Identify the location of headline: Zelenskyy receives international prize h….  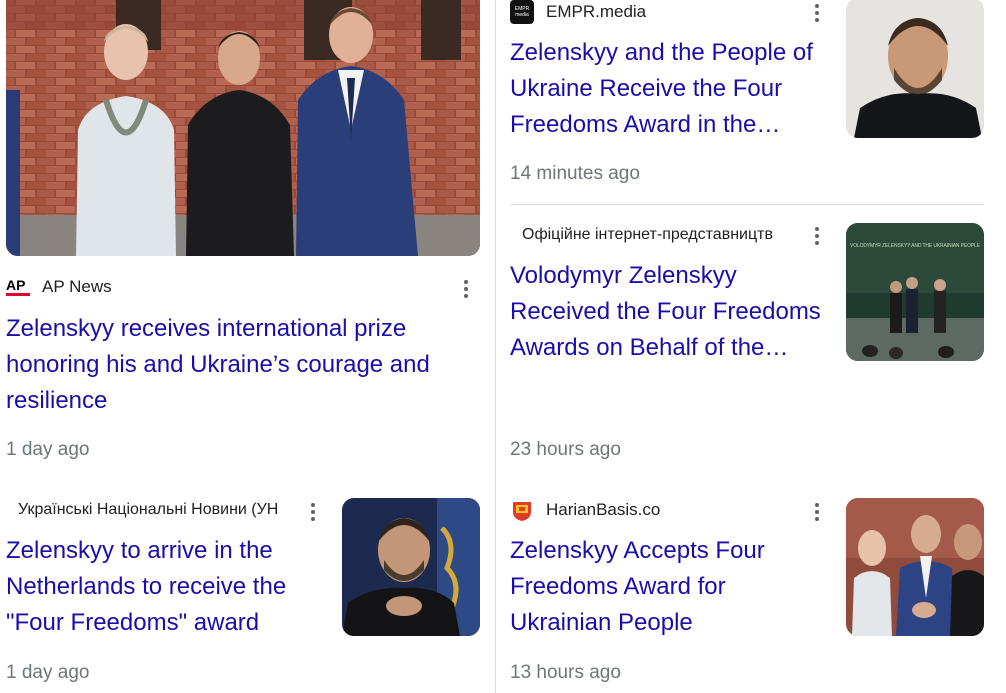
(236, 365).